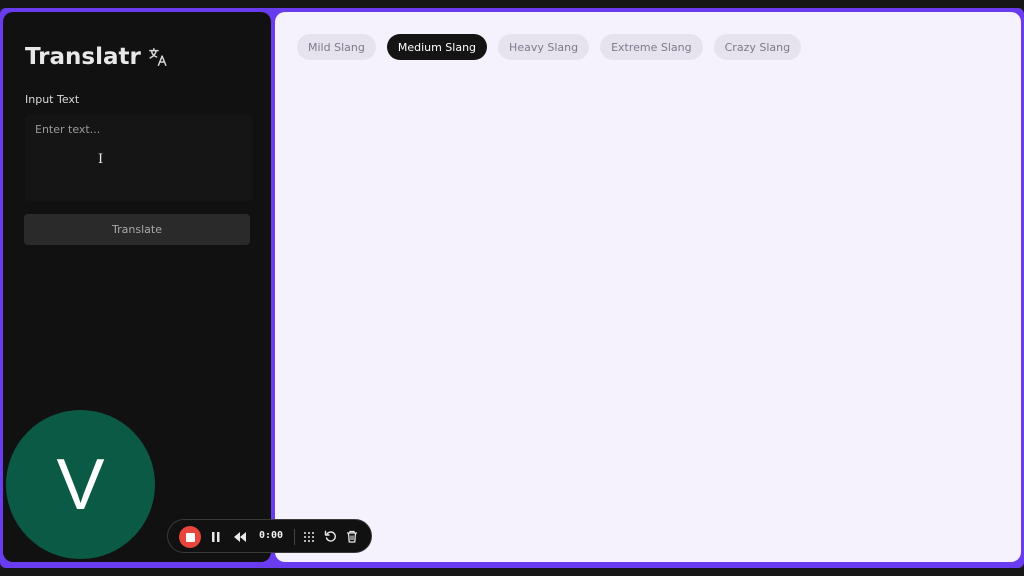 The image size is (1024, 576). Describe the element at coordinates (512, 572) in the screenshot. I see `bottom-strip` at that location.